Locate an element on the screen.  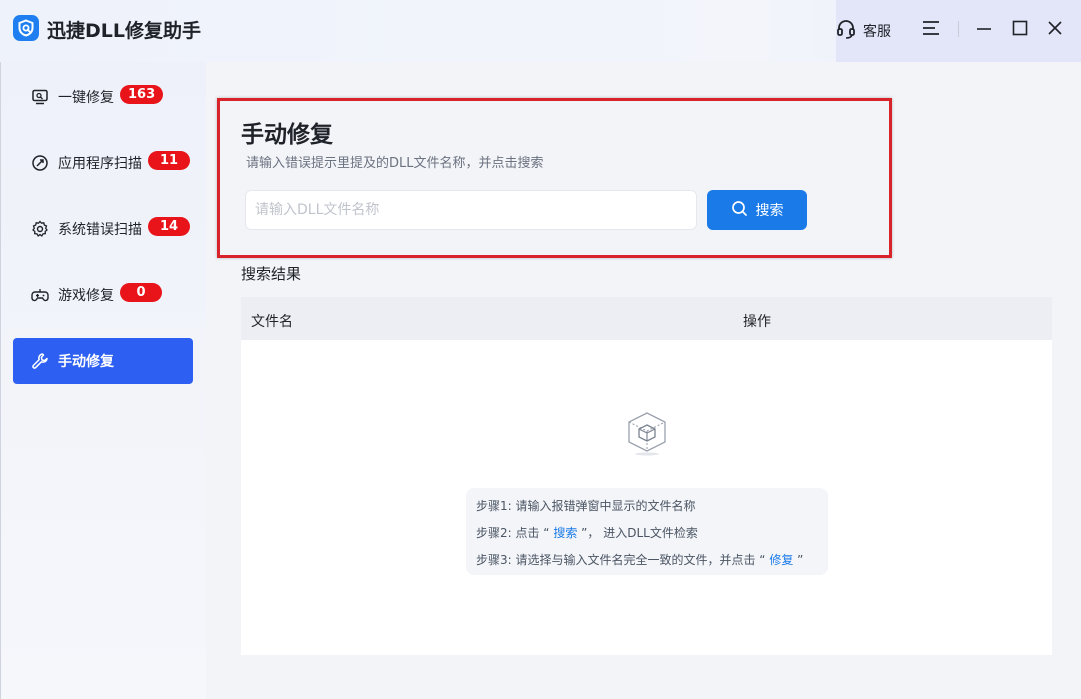
results-title: 搜索结果 is located at coordinates (271, 274).